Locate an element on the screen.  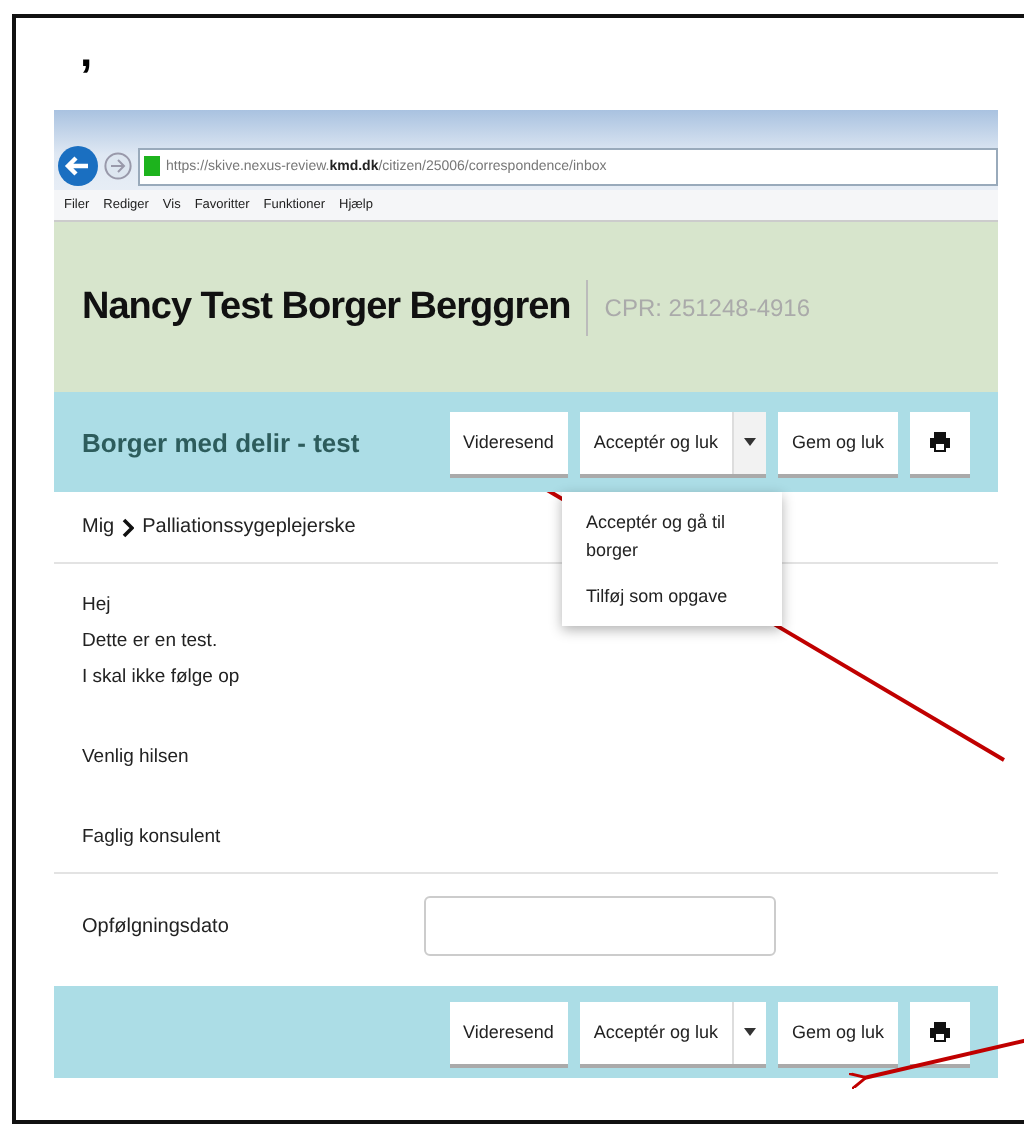
message-line: Venlig hilsen is located at coordinates (135, 758).